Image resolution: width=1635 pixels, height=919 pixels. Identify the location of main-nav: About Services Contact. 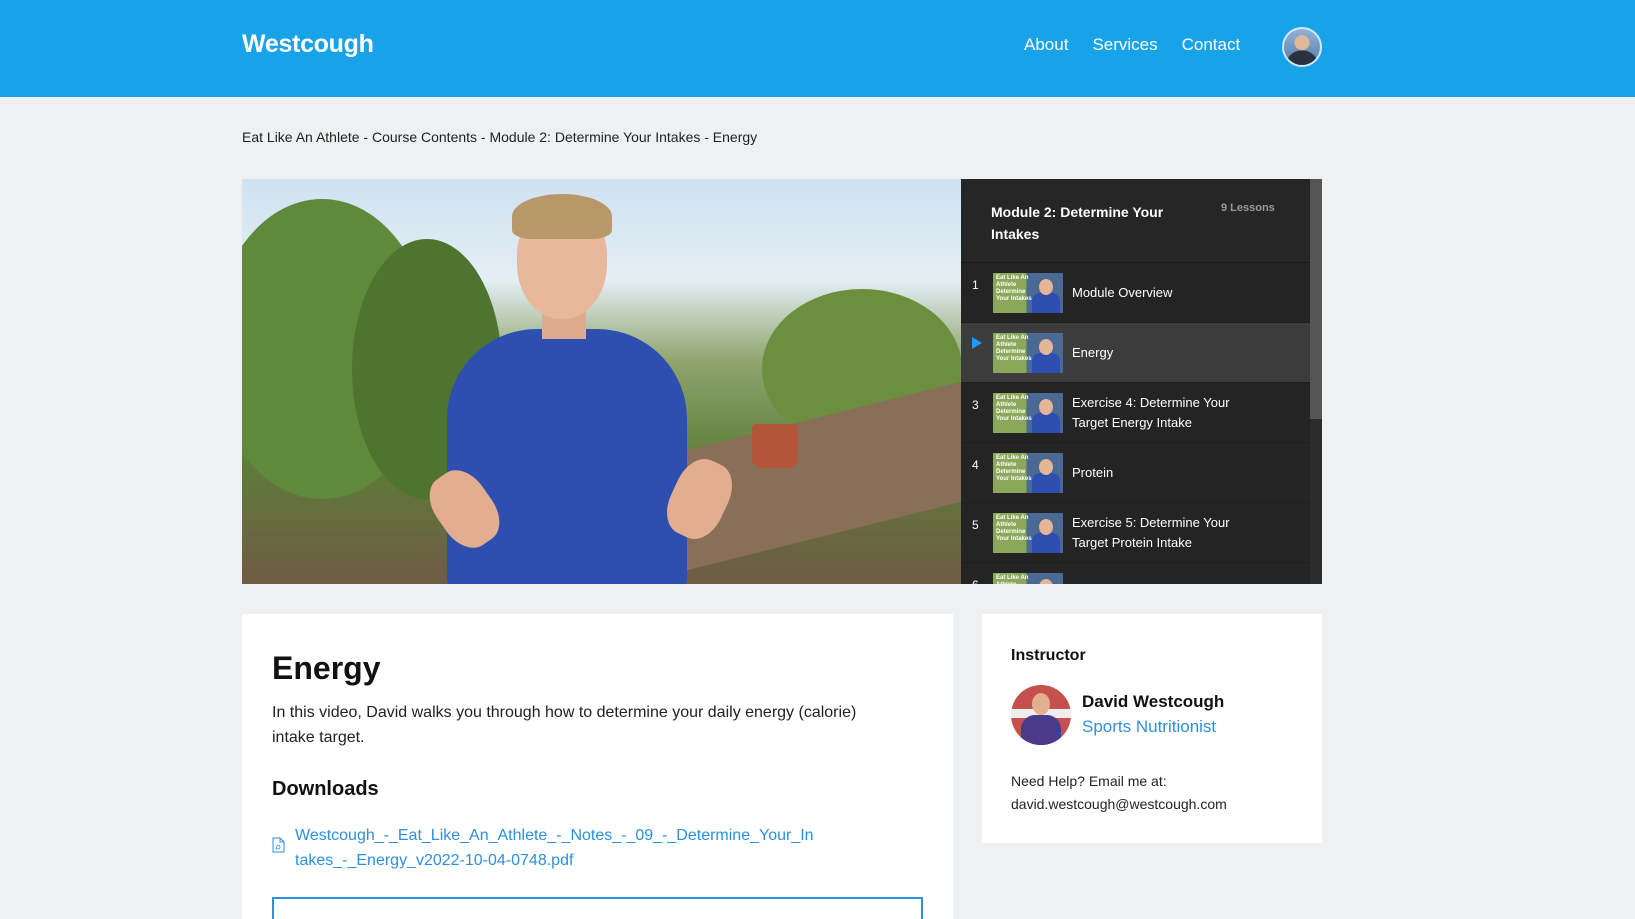
(1132, 45).